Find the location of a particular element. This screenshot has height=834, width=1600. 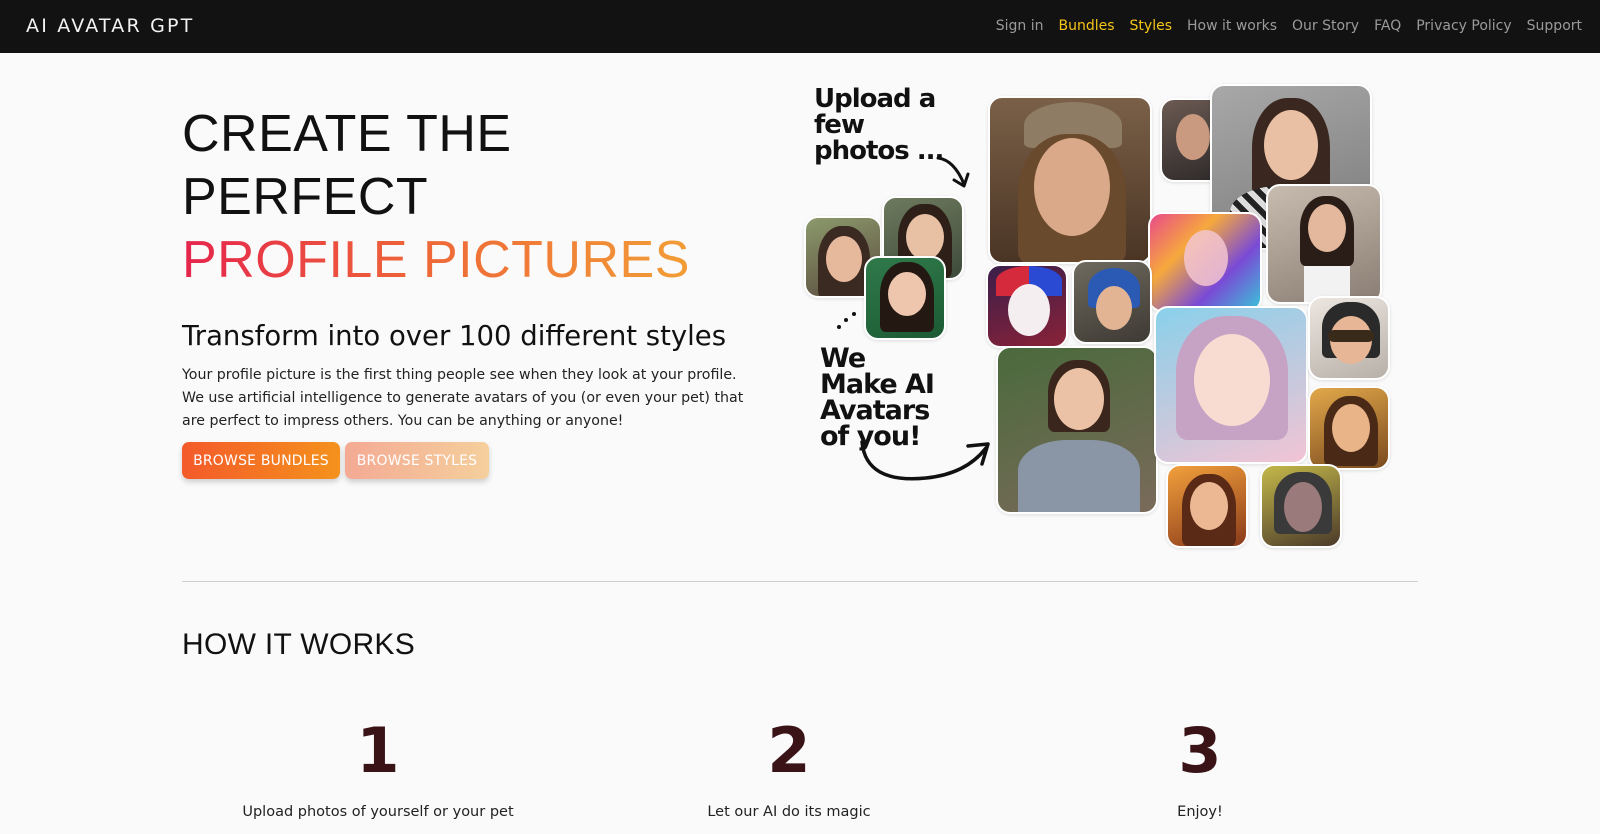

how-it-works-title: HOW IT WORKS is located at coordinates (299, 644).